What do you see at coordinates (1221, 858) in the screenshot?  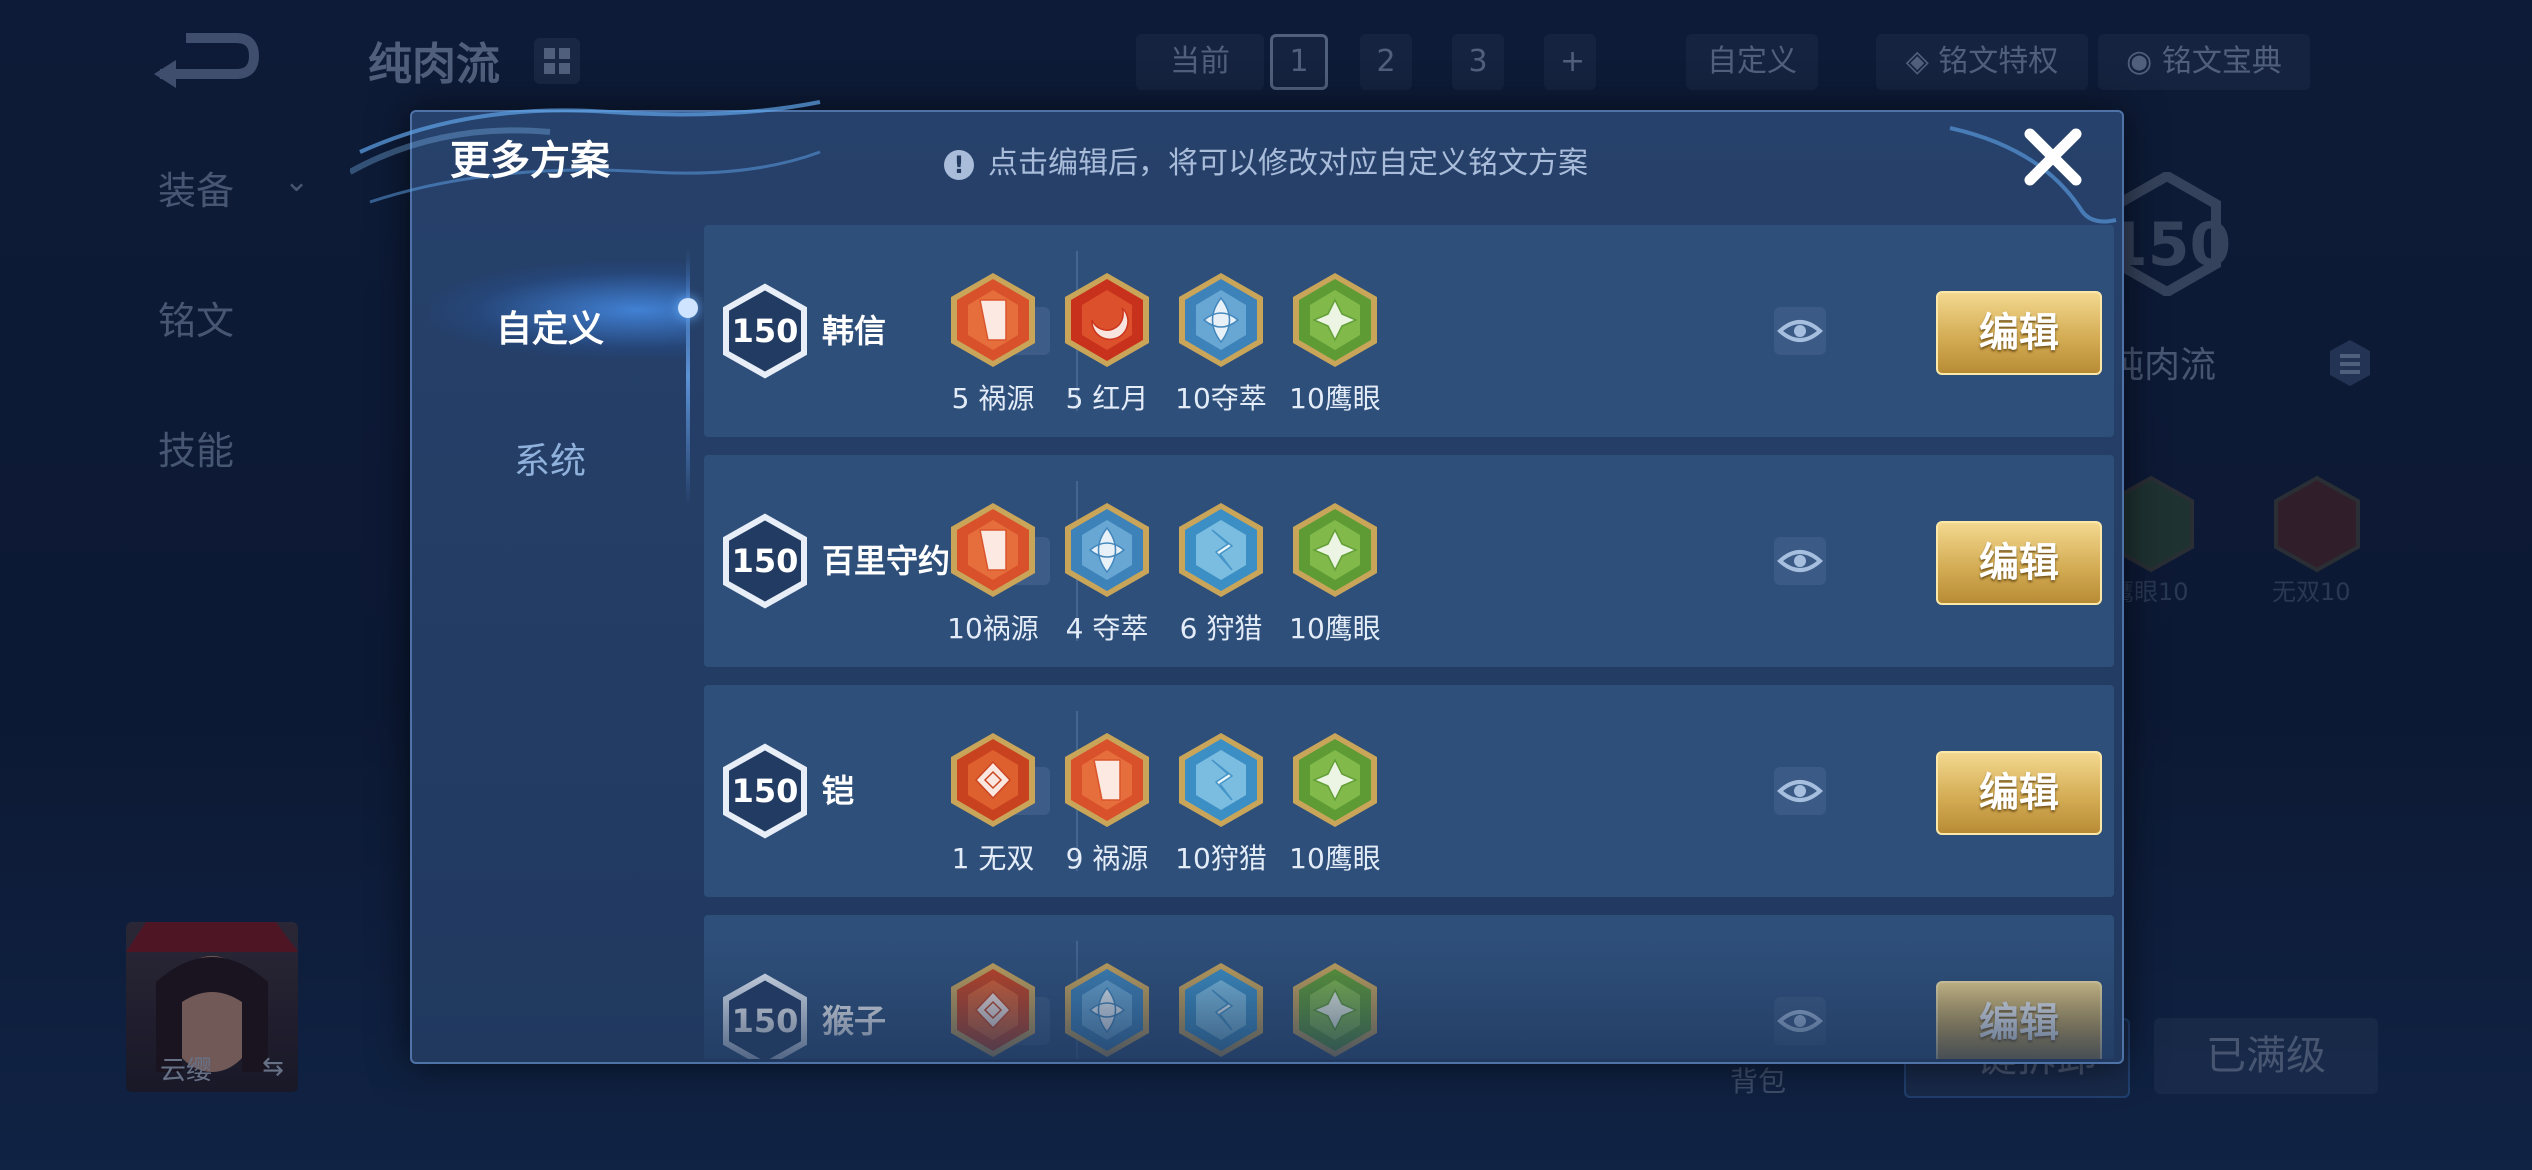 I see `rune-count-label: 10狩猎` at bounding box center [1221, 858].